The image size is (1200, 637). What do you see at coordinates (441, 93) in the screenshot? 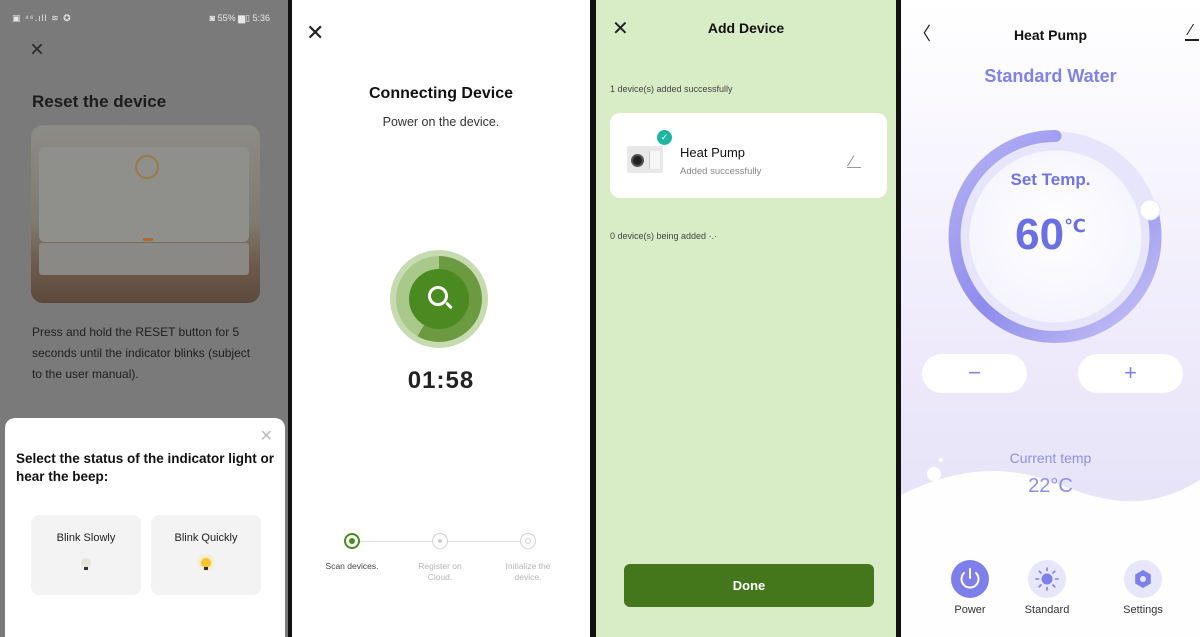
I see `page-title: Connecting Device` at bounding box center [441, 93].